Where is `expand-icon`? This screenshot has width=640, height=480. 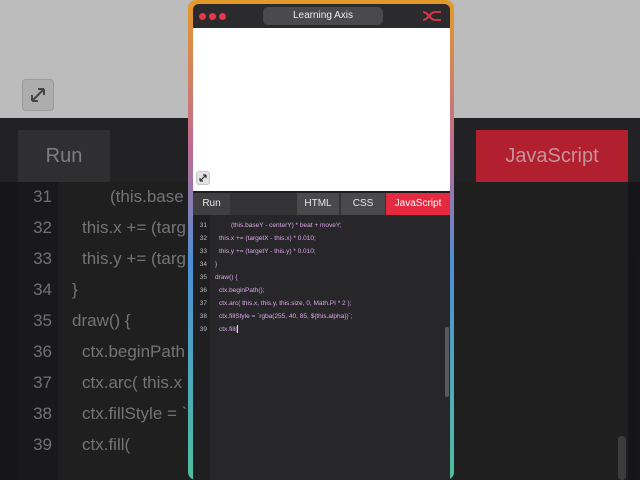
expand-icon is located at coordinates (203, 178).